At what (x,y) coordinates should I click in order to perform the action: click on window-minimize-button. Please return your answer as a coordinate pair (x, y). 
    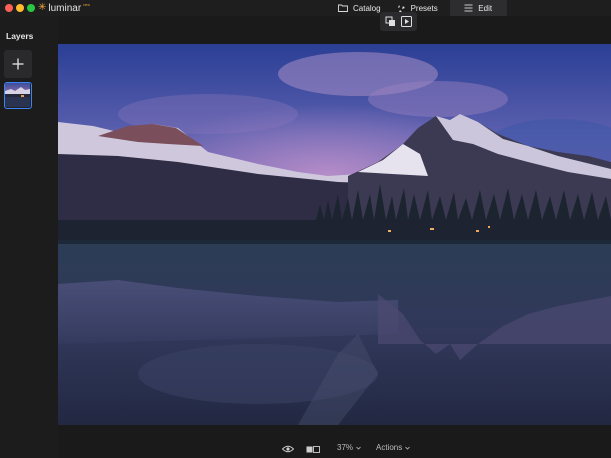
    Looking at the image, I should click on (20, 8).